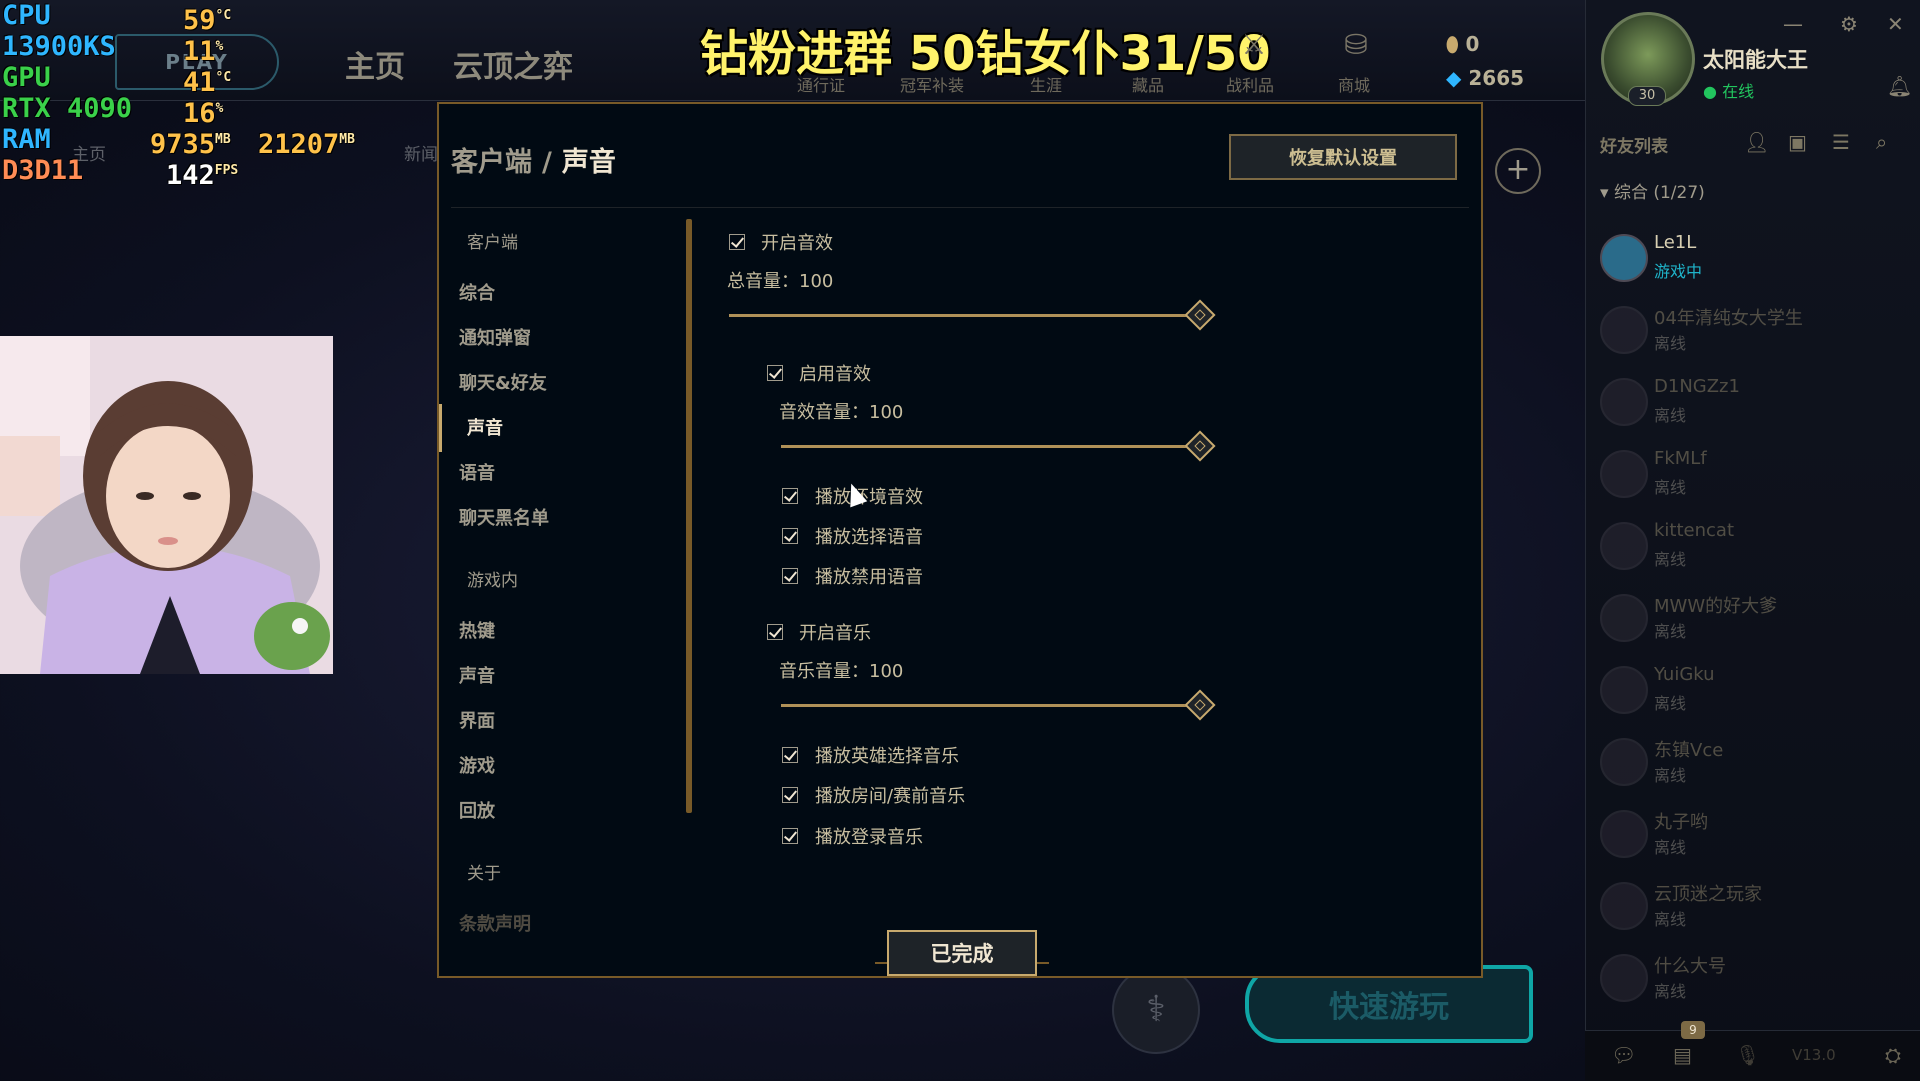  Describe the element at coordinates (477, 675) in the screenshot. I see `nav-item-ingame-sound: 声音` at that location.